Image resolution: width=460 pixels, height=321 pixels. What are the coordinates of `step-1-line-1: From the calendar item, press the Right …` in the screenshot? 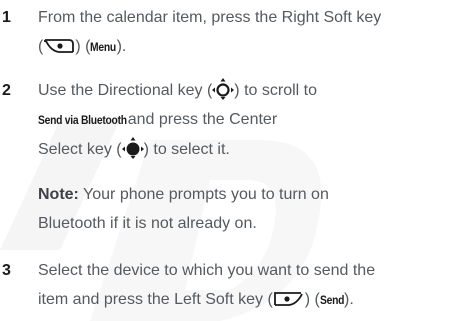 It's located at (210, 17).